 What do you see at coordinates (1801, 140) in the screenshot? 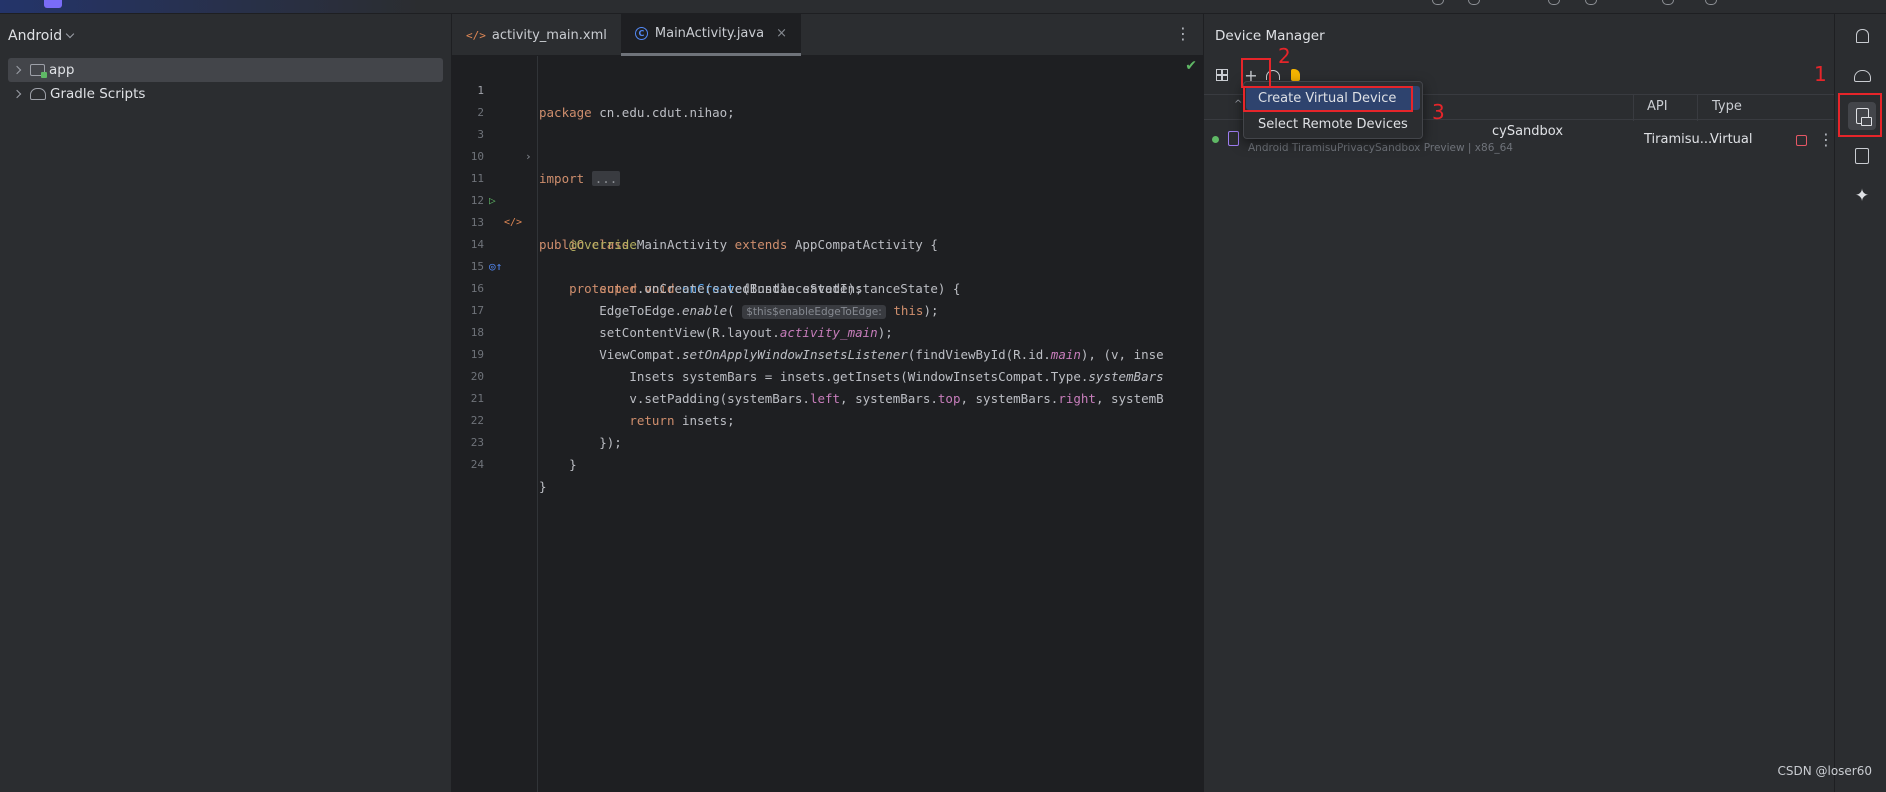
I see `stop-icon` at bounding box center [1801, 140].